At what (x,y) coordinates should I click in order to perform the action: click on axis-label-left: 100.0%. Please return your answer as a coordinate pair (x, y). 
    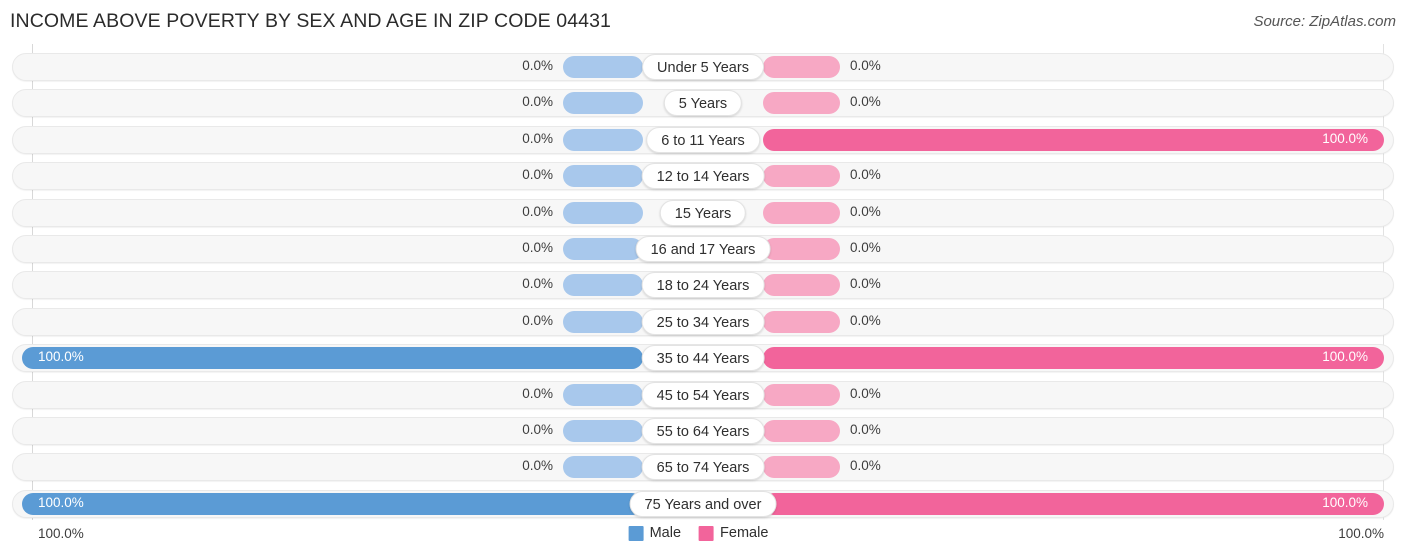
    Looking at the image, I should click on (61, 533).